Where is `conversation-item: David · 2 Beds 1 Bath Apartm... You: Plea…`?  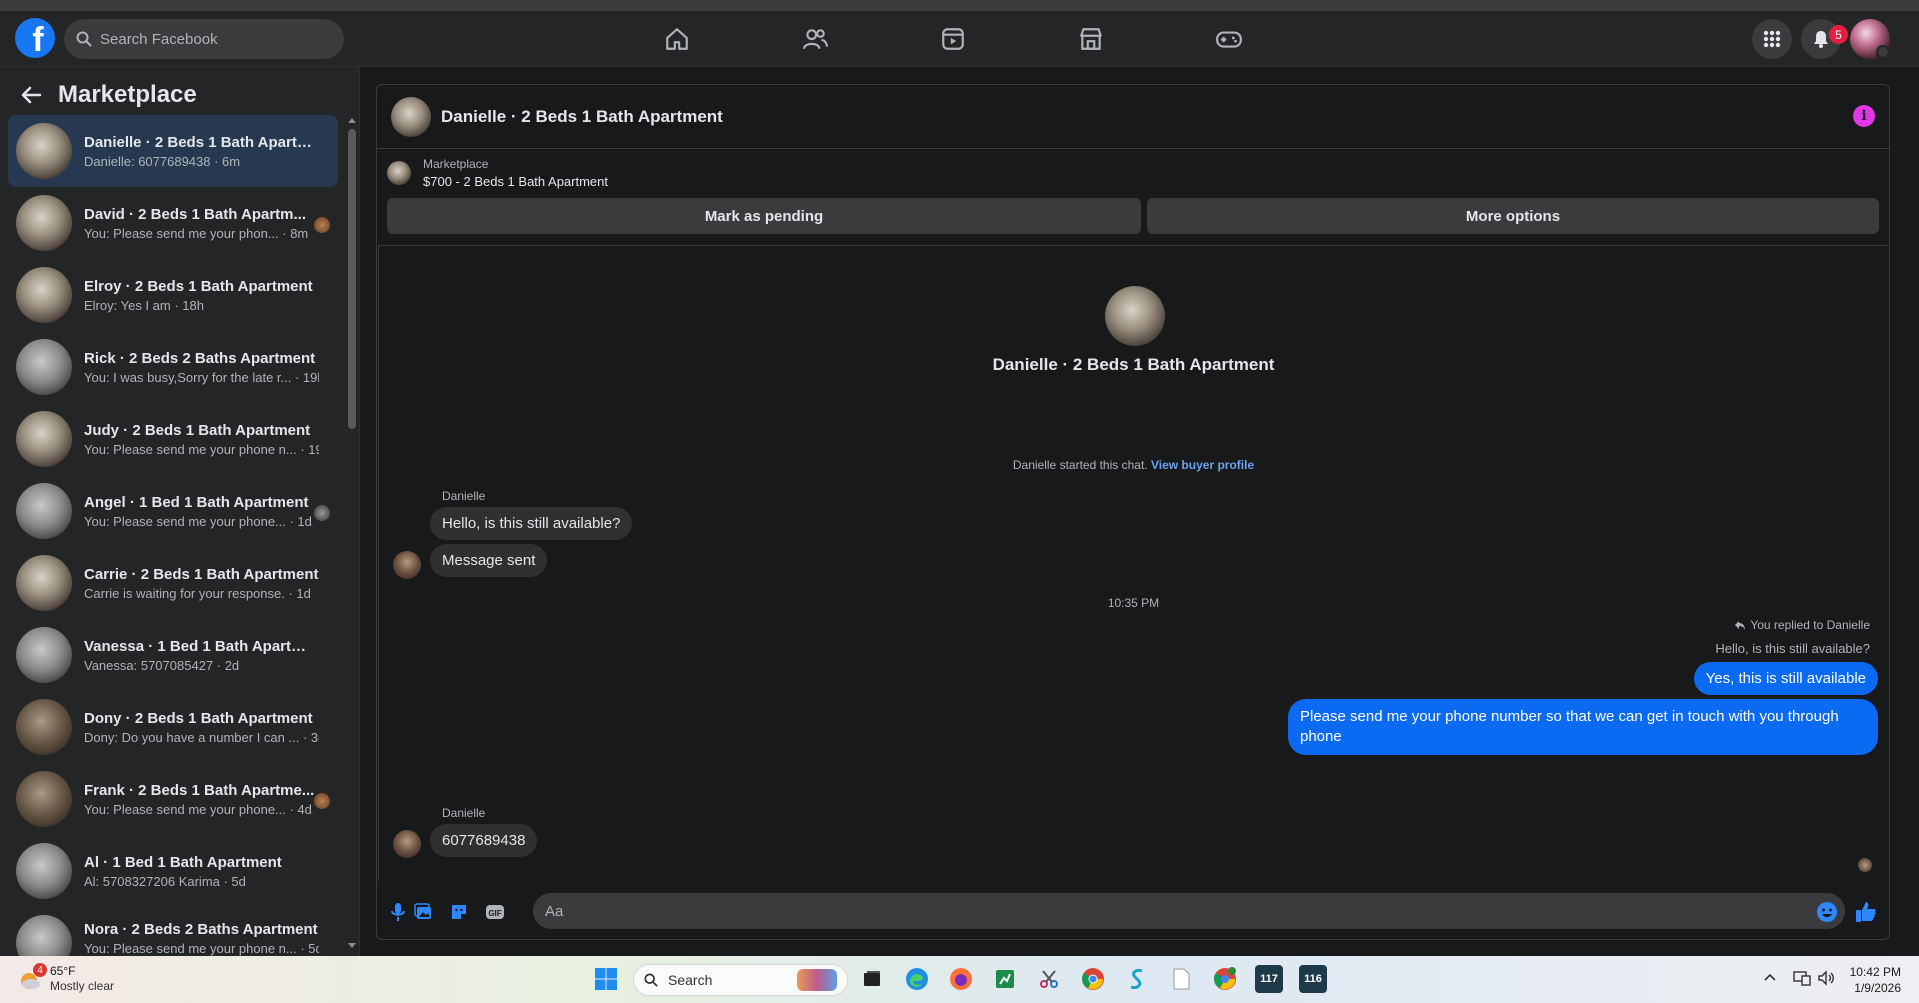
conversation-item: David · 2 Beds 1 Bath Apartm... You: Plea… is located at coordinates (173, 223).